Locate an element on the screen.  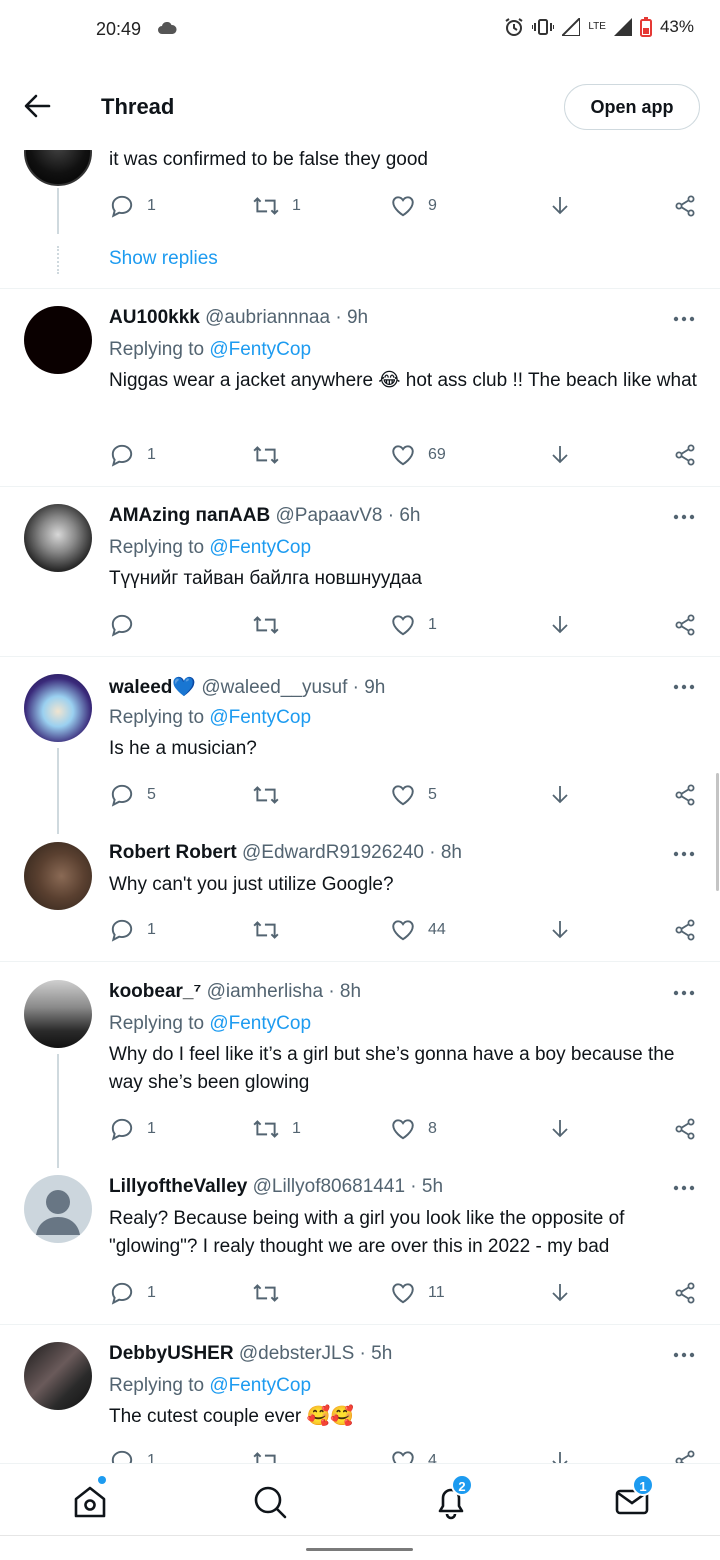
back-arrow-icon is located at coordinates (37, 106).